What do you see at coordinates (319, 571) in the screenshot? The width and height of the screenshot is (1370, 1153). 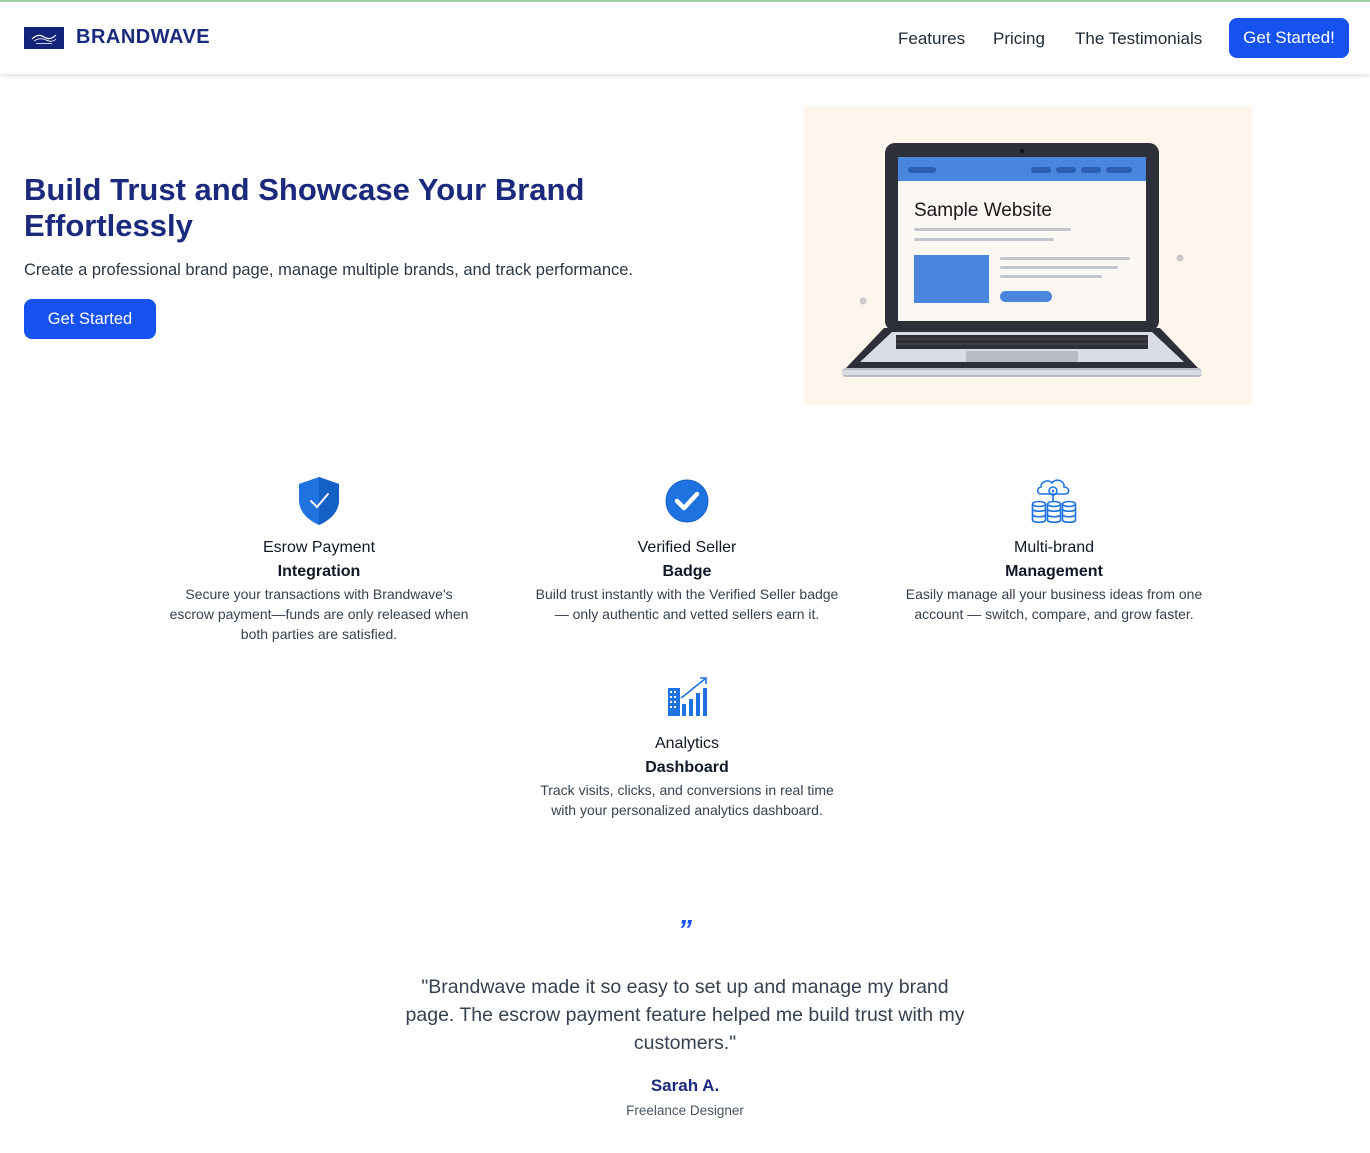 I see `feature-subtitle: Integration` at bounding box center [319, 571].